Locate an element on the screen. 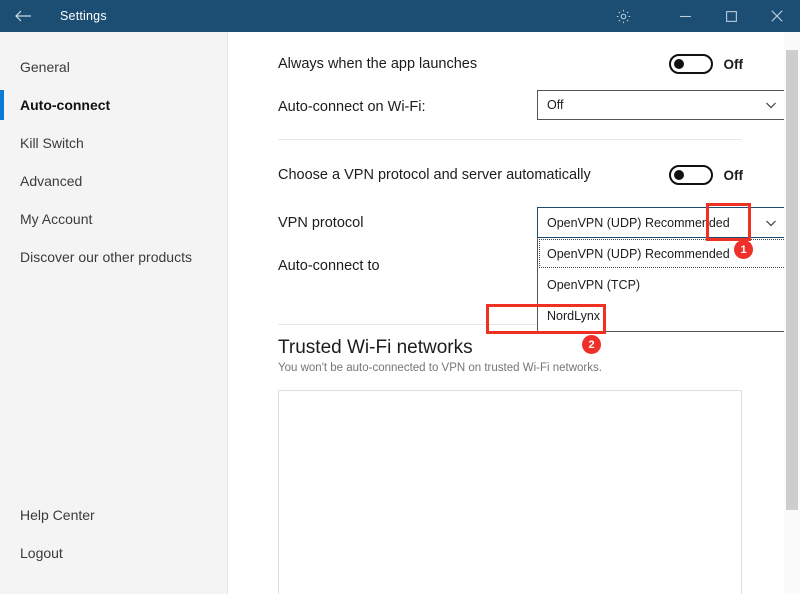 Image resolution: width=800 pixels, height=594 pixels. row-always-when-app-launches: Always when the app launches Off is located at coordinates (510, 64).